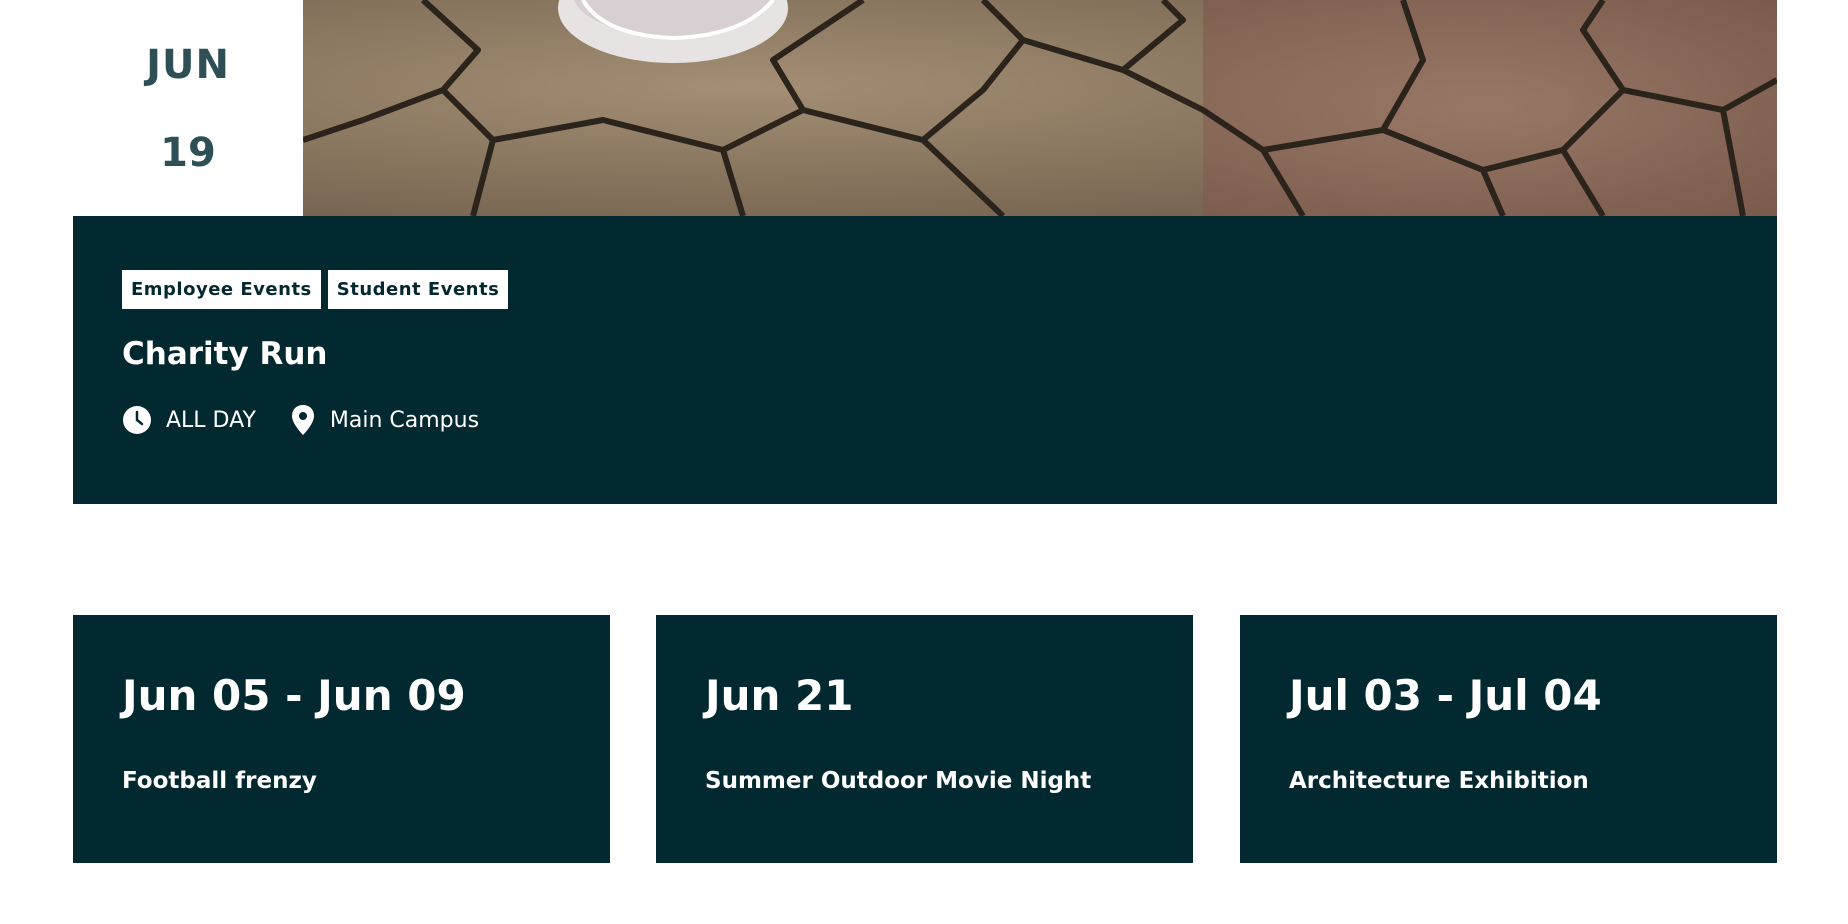 The height and width of the screenshot is (924, 1848). What do you see at coordinates (211, 420) in the screenshot?
I see `event-time-label: ALL DAY` at bounding box center [211, 420].